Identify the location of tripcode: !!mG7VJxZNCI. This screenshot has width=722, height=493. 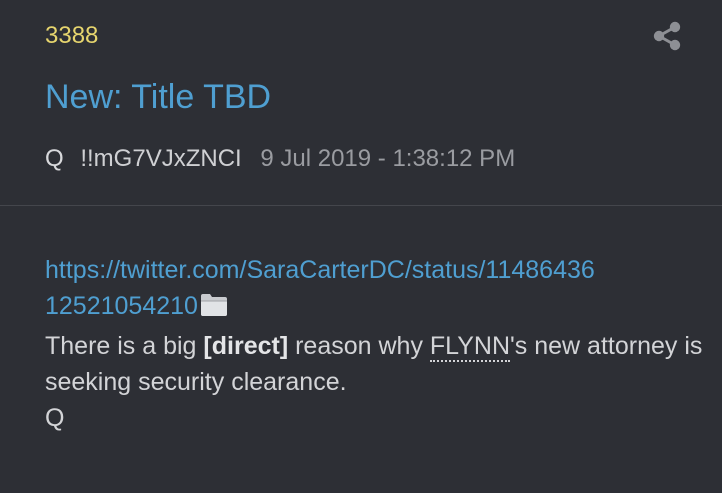
(161, 158).